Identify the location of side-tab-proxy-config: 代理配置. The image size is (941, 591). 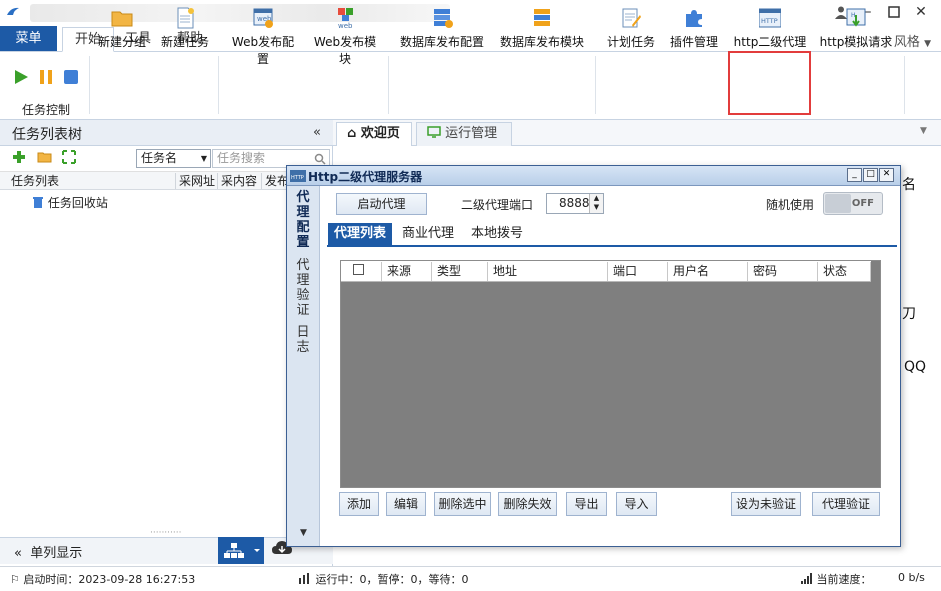
(303, 220).